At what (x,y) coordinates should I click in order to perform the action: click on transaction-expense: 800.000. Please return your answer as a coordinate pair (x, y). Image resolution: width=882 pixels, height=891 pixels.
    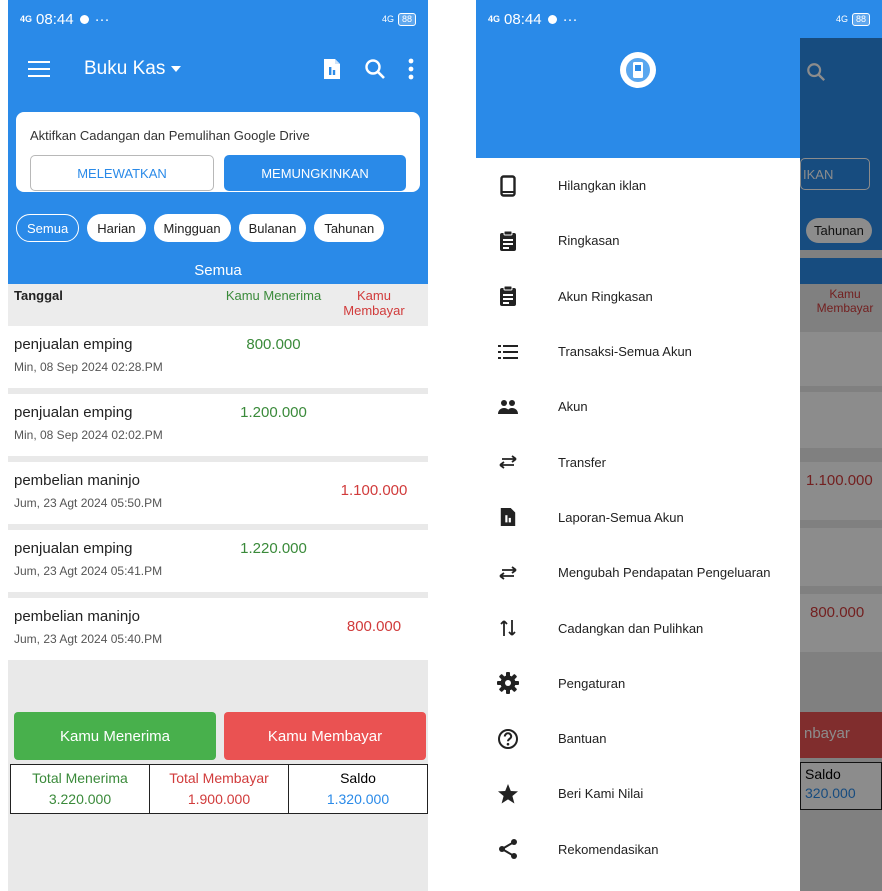
    Looking at the image, I should click on (374, 626).